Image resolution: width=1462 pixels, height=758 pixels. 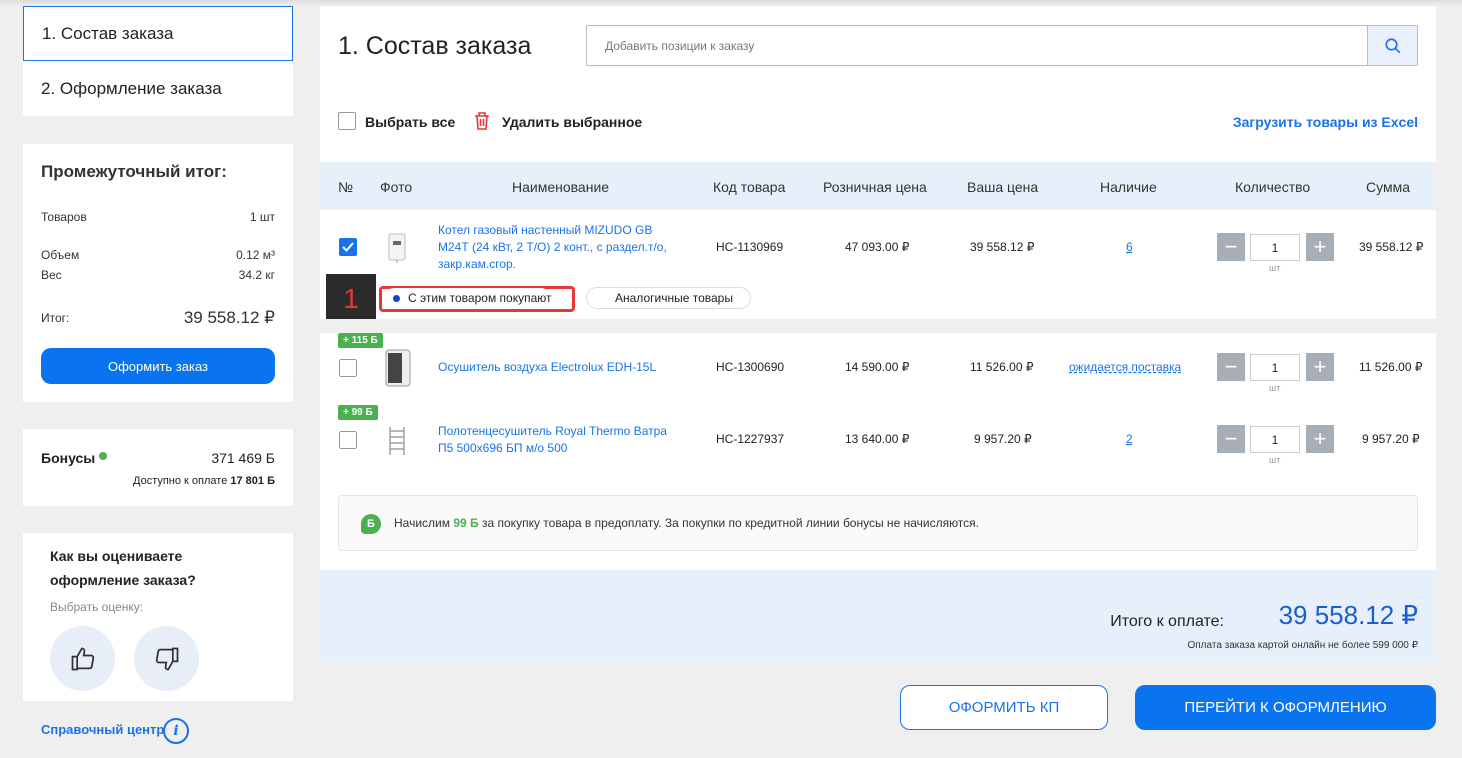 What do you see at coordinates (255, 255) in the screenshot?
I see `volume-value: 0.12 м³` at bounding box center [255, 255].